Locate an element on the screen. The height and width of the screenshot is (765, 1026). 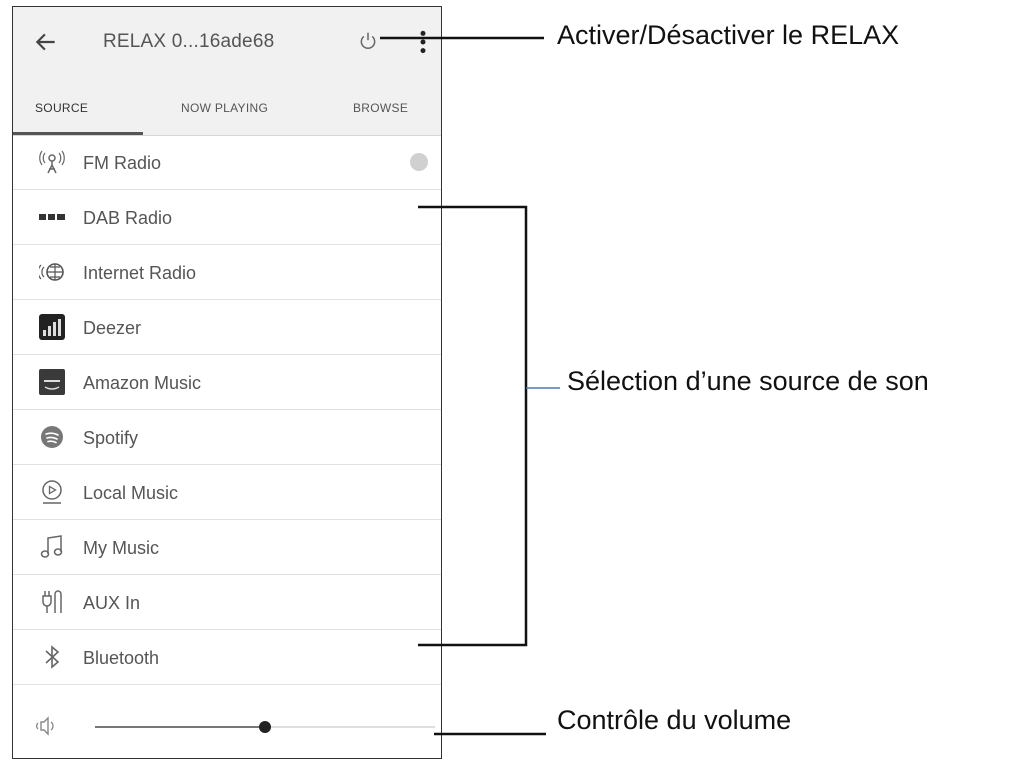
callout-power: Activer/Désactiver le RELAX is located at coordinates (728, 35).